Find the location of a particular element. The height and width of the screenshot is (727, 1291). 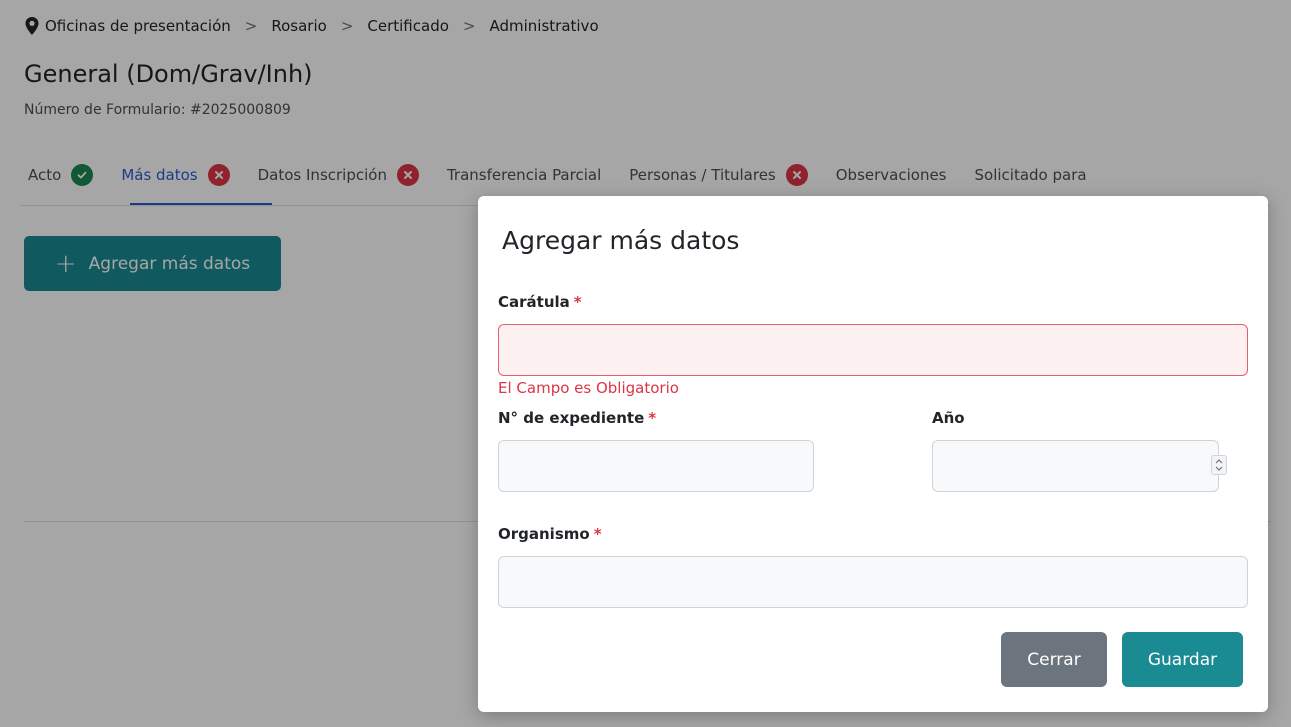

caratula-label: Carátula * is located at coordinates (540, 302).